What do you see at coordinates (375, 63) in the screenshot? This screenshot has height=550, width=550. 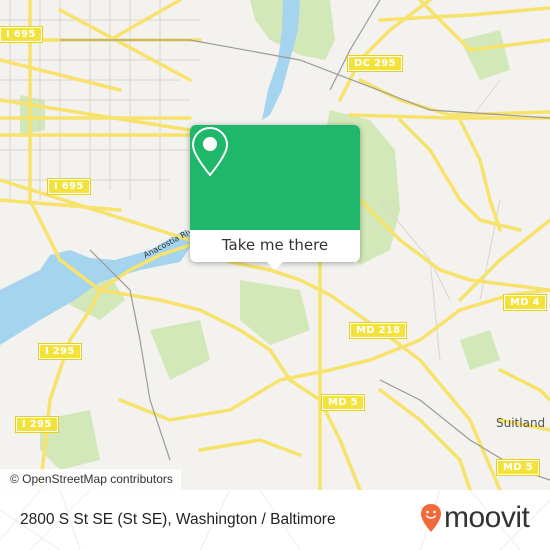 I see `road-shield-dc295: DC 295` at bounding box center [375, 63].